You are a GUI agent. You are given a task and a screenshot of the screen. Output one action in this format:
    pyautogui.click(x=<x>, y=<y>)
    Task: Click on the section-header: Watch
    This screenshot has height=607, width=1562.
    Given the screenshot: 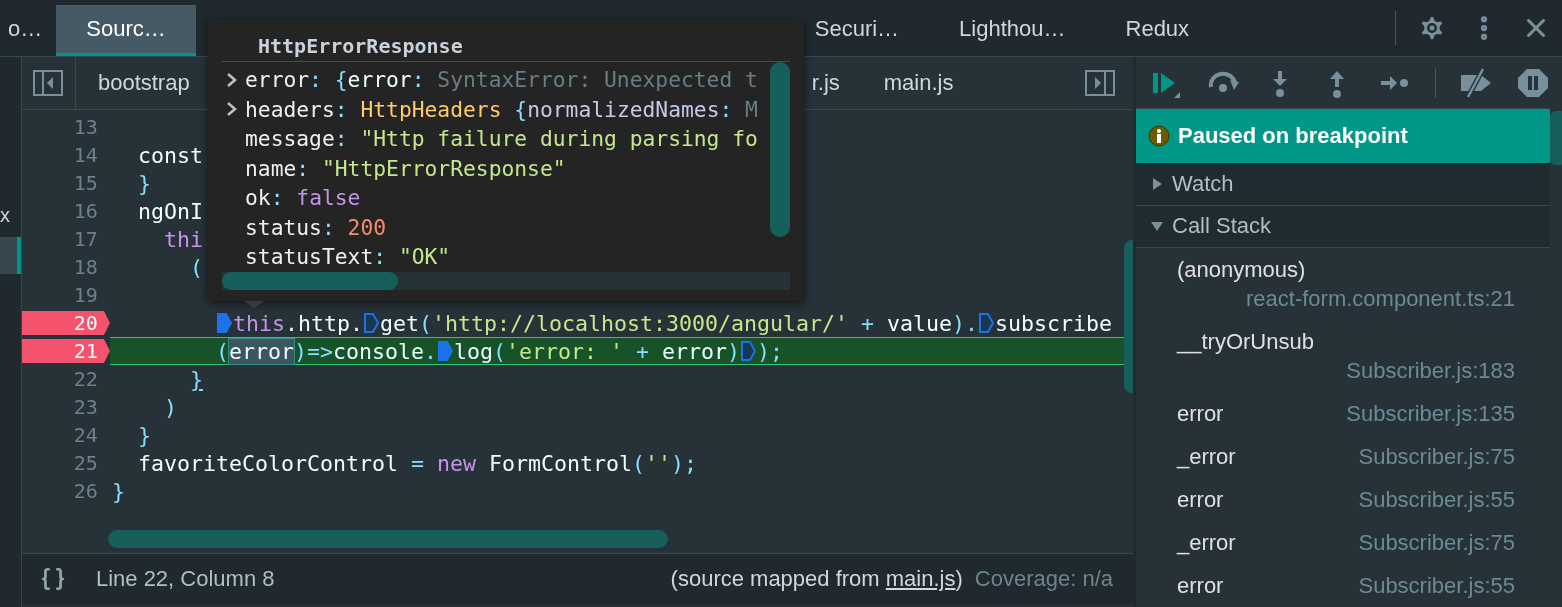 What is the action you would take?
    pyautogui.click(x=1343, y=184)
    